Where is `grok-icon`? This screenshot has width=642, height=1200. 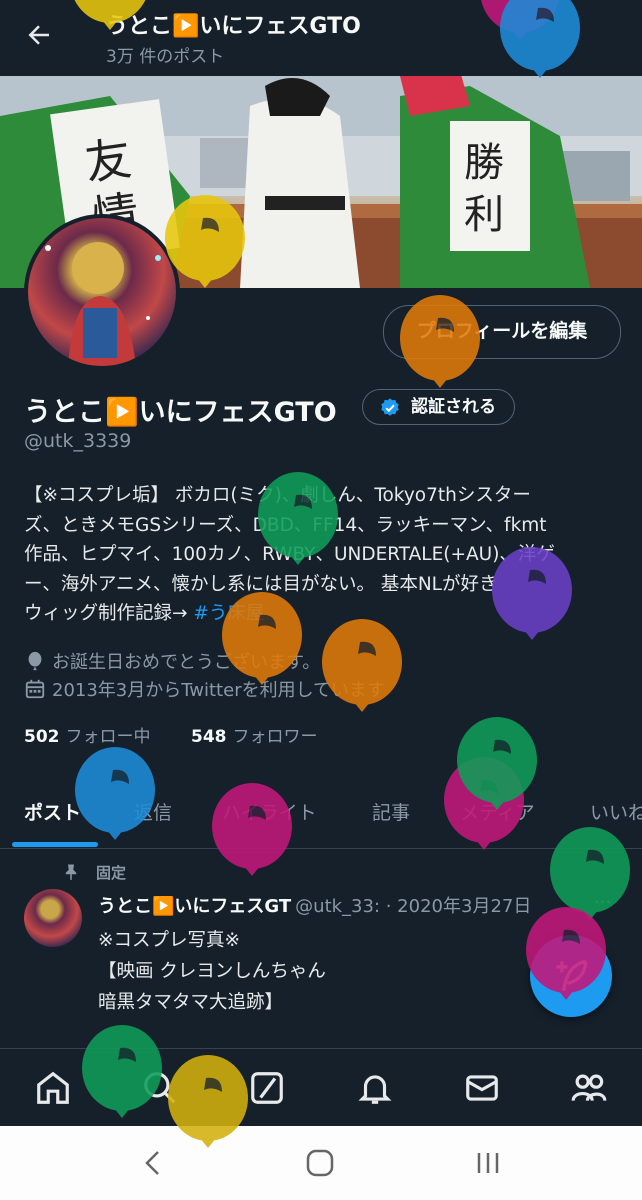
grok-icon is located at coordinates (267, 1088).